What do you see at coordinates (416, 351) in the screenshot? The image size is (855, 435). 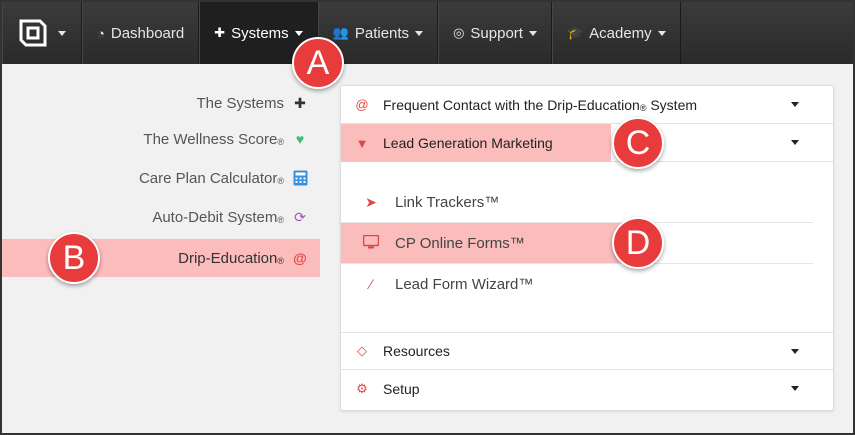 I see `accordion-label: Resources` at bounding box center [416, 351].